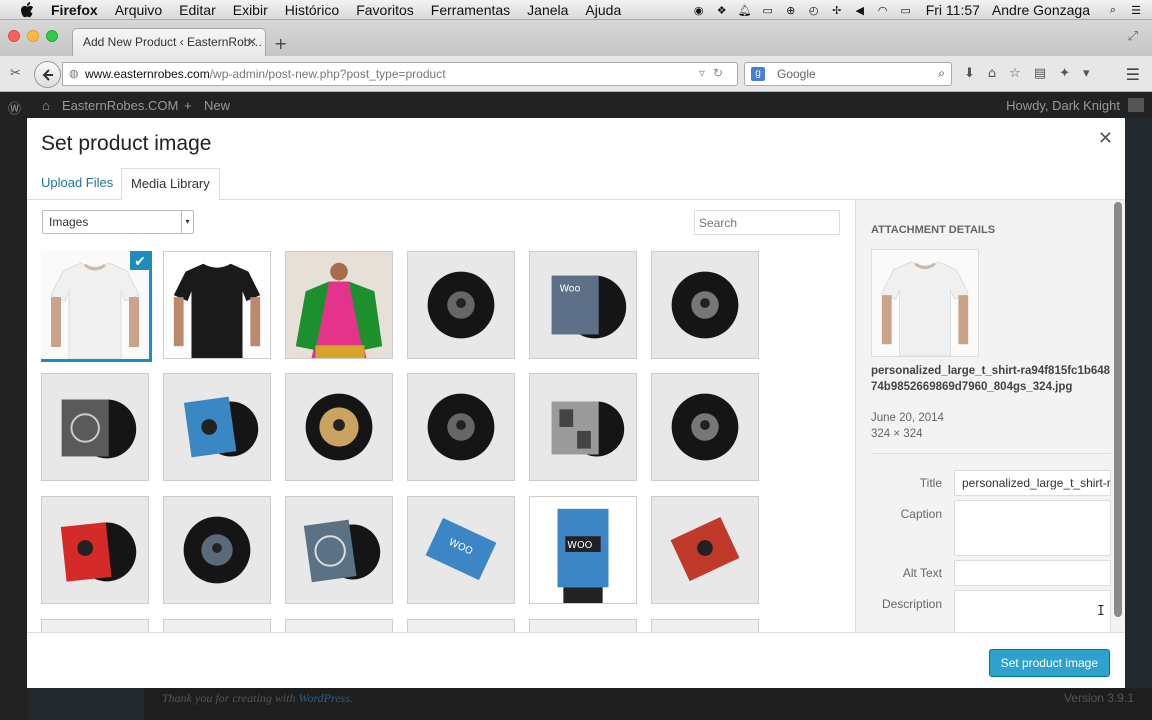 Image resolution: width=1152 pixels, height=720 pixels. What do you see at coordinates (941, 73) in the screenshot?
I see `search-icon: ⌕` at bounding box center [941, 73].